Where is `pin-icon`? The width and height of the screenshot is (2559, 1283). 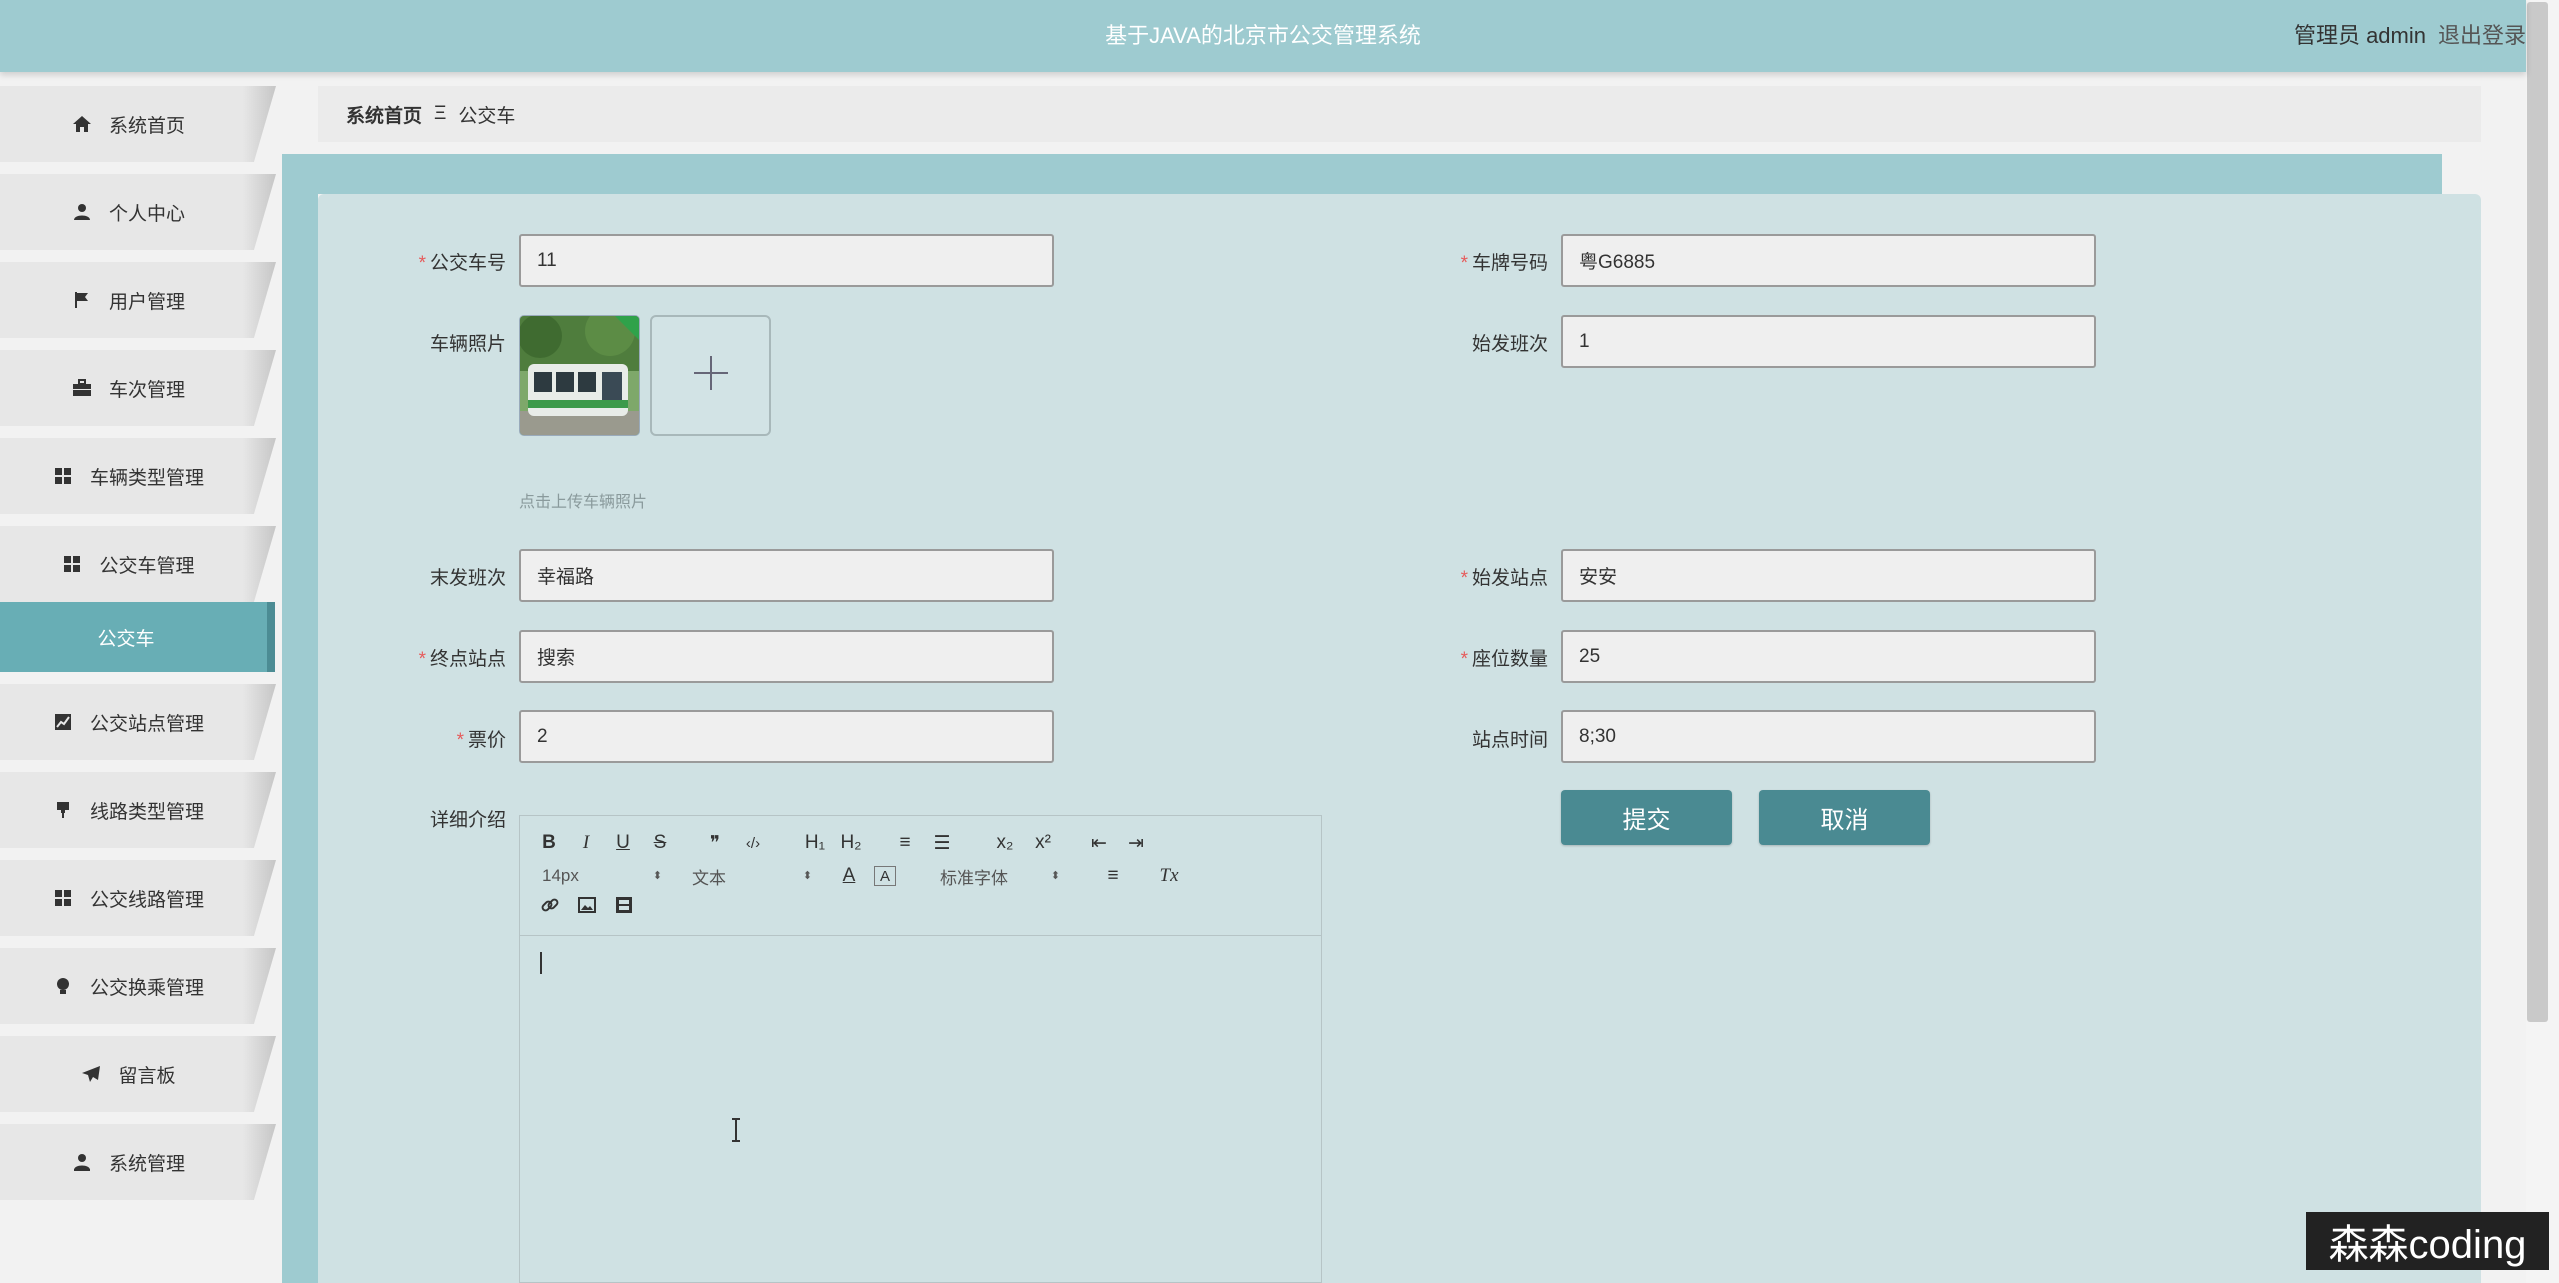
pin-icon is located at coordinates (63, 810).